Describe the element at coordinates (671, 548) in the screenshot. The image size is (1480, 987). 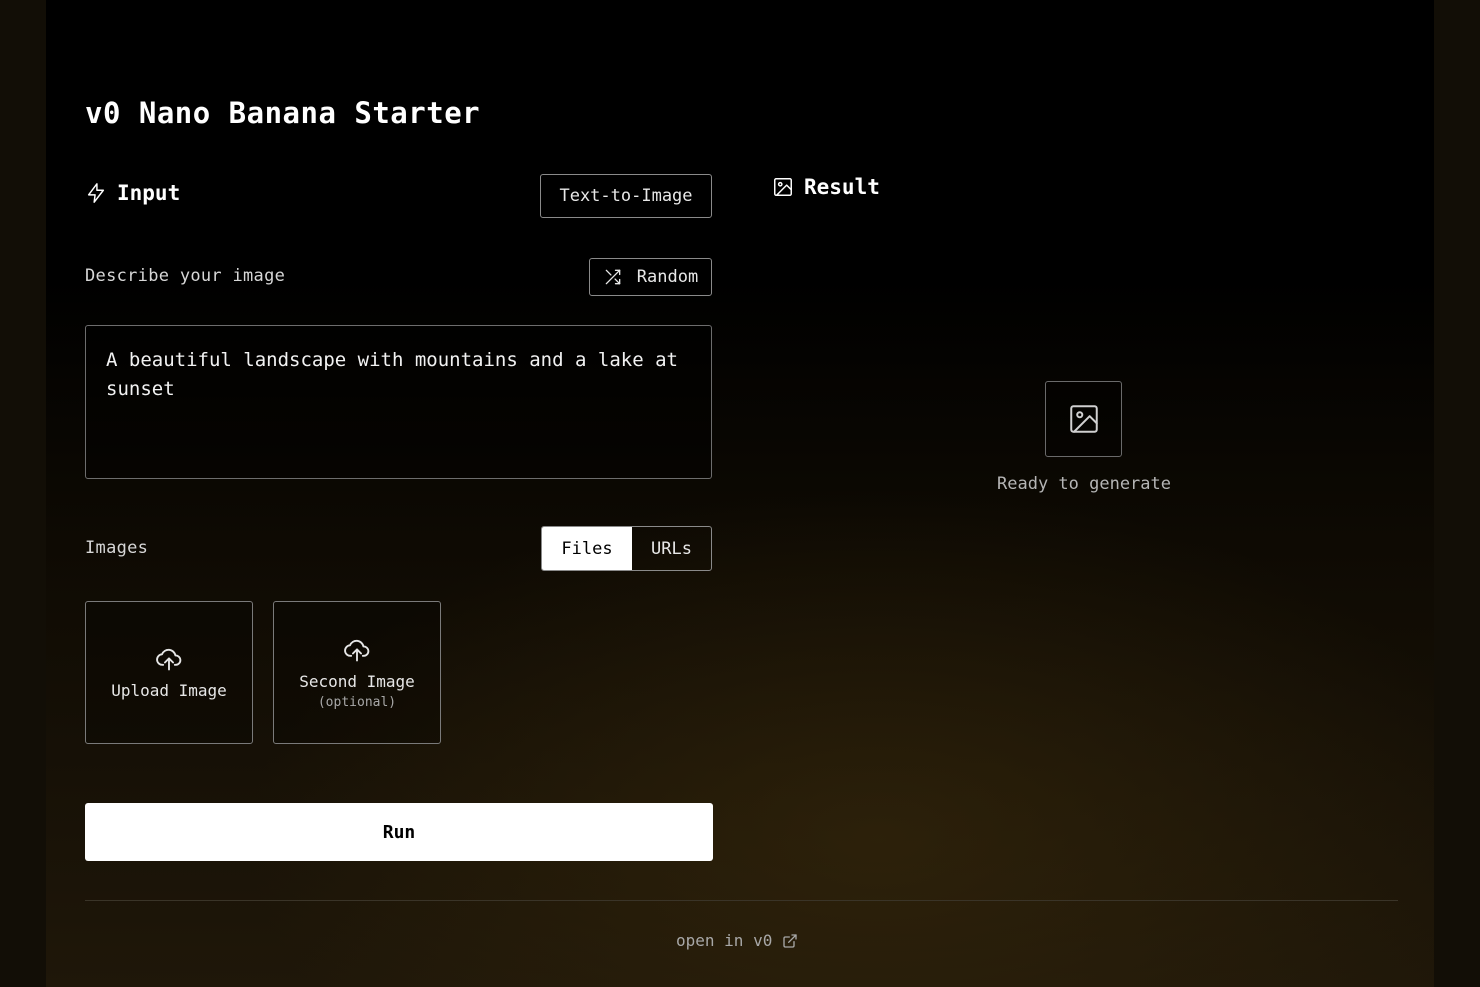
I see `tab-urls: URLs` at that location.